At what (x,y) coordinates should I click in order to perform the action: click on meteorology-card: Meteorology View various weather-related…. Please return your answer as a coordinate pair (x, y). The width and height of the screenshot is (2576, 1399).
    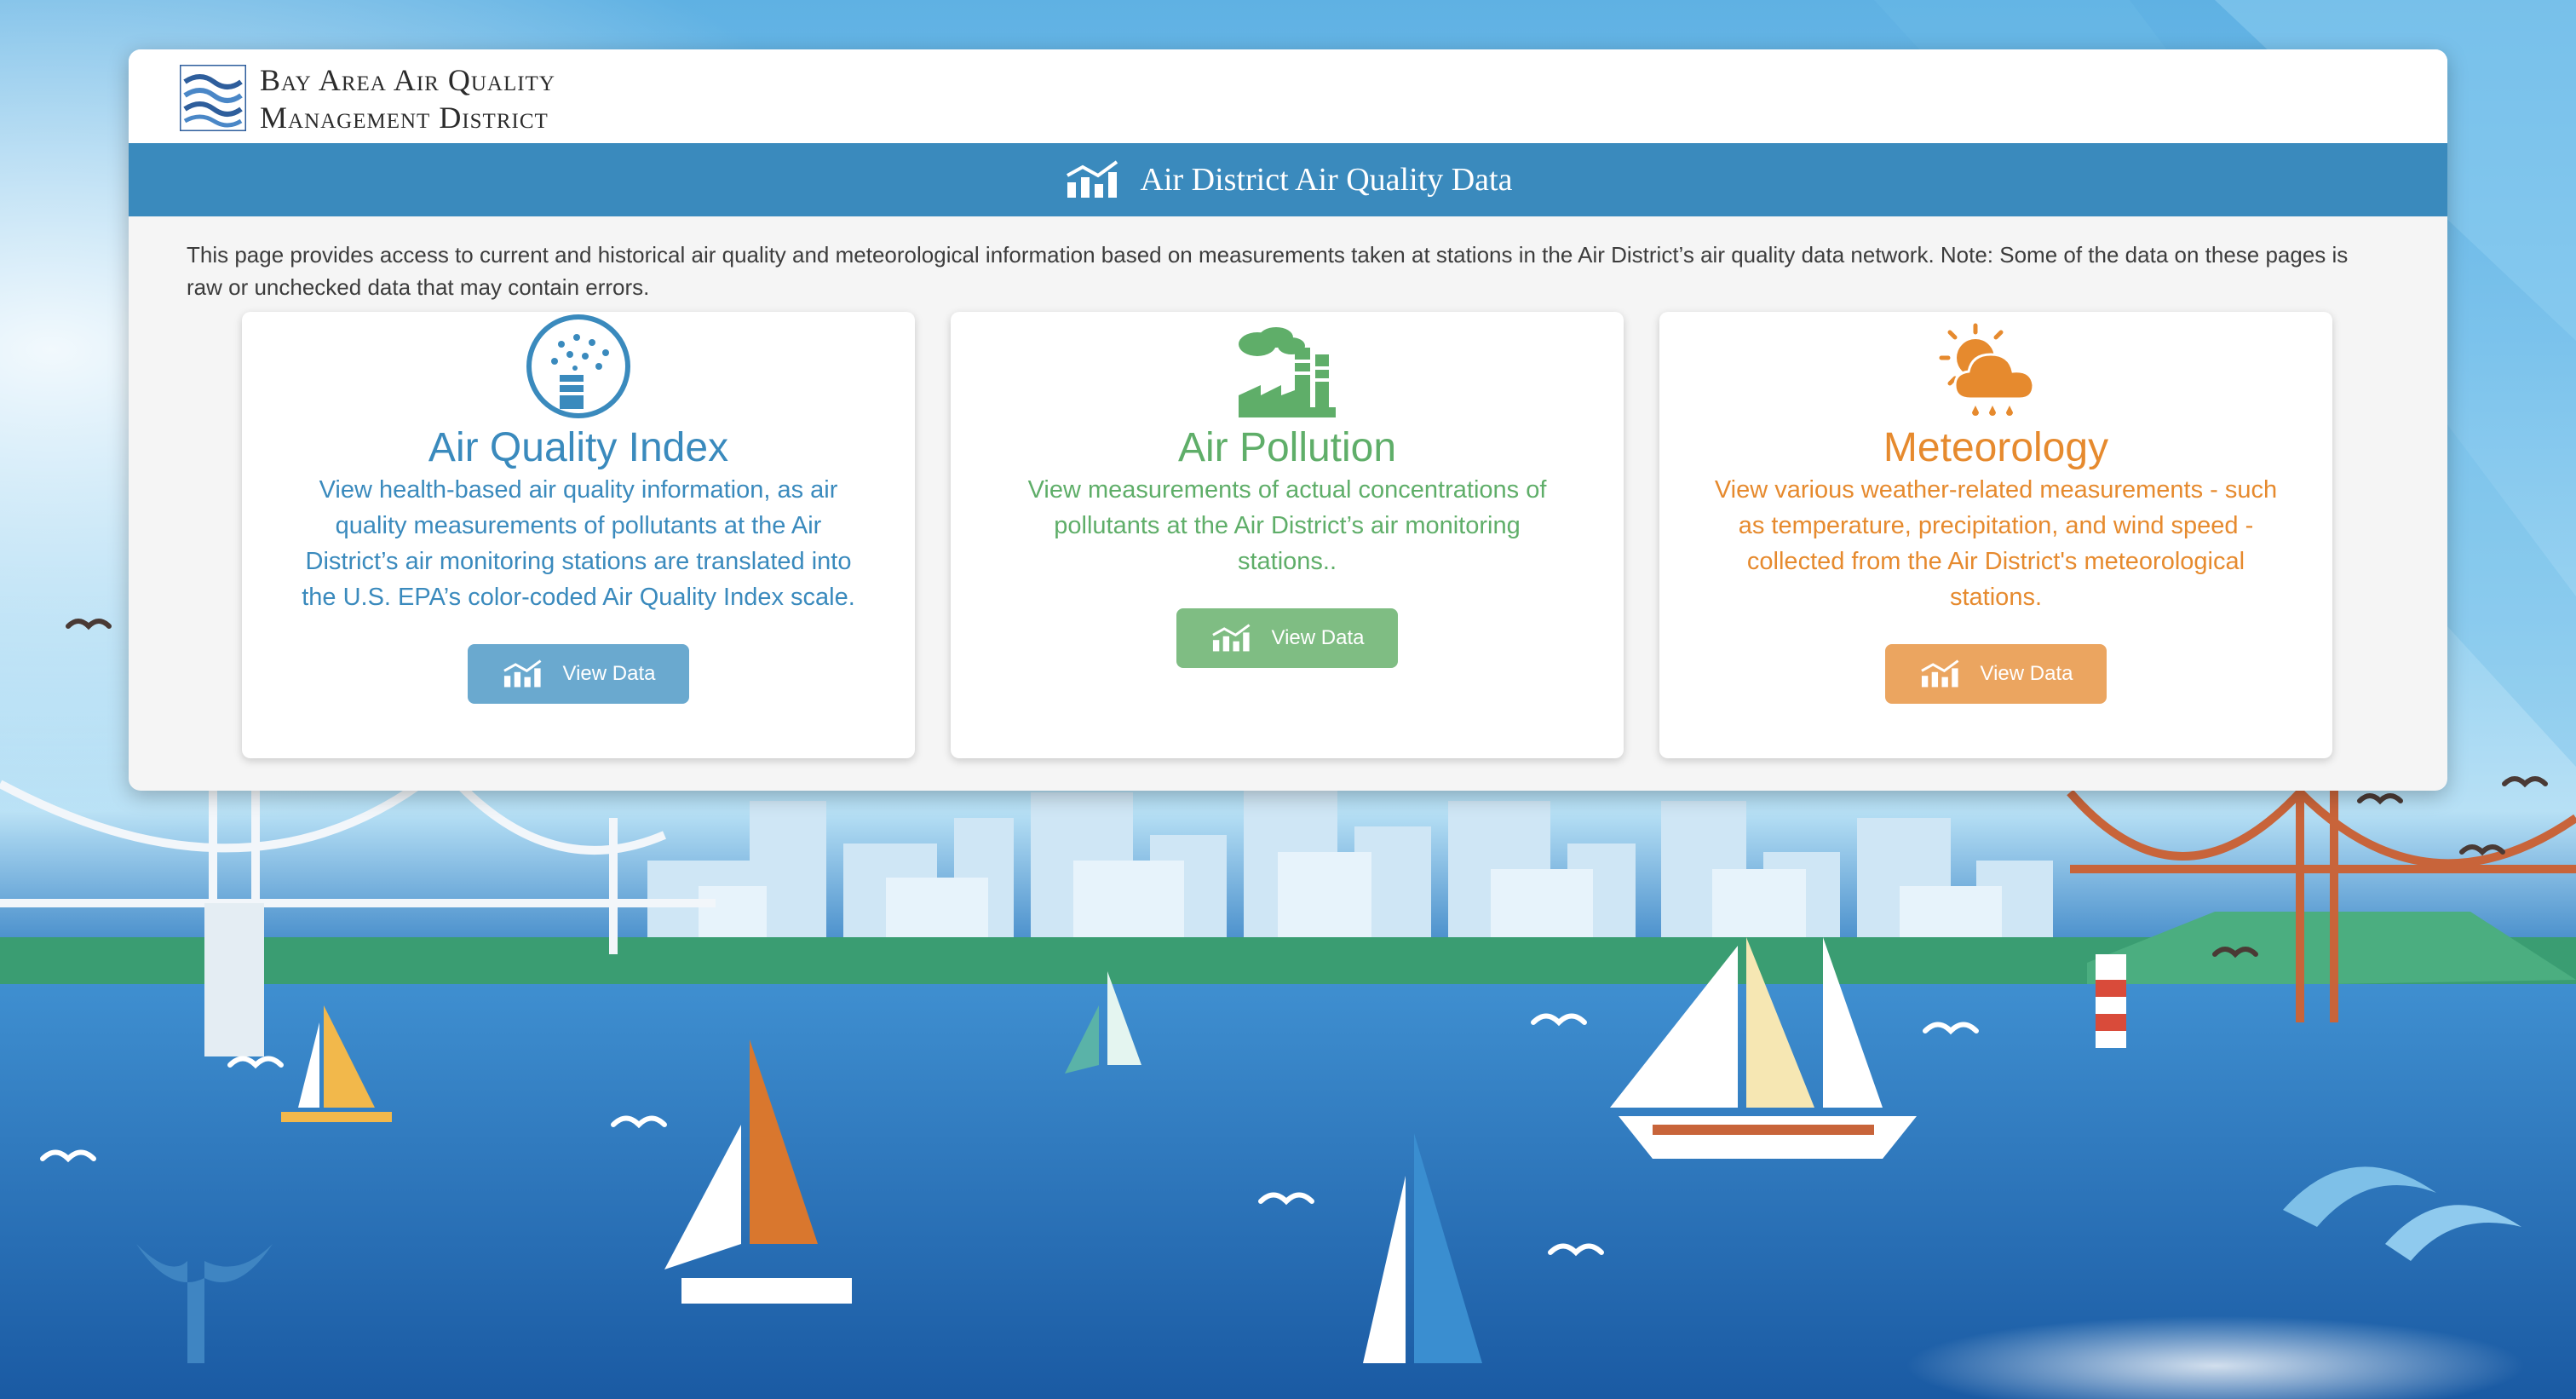
    Looking at the image, I should click on (1996, 535).